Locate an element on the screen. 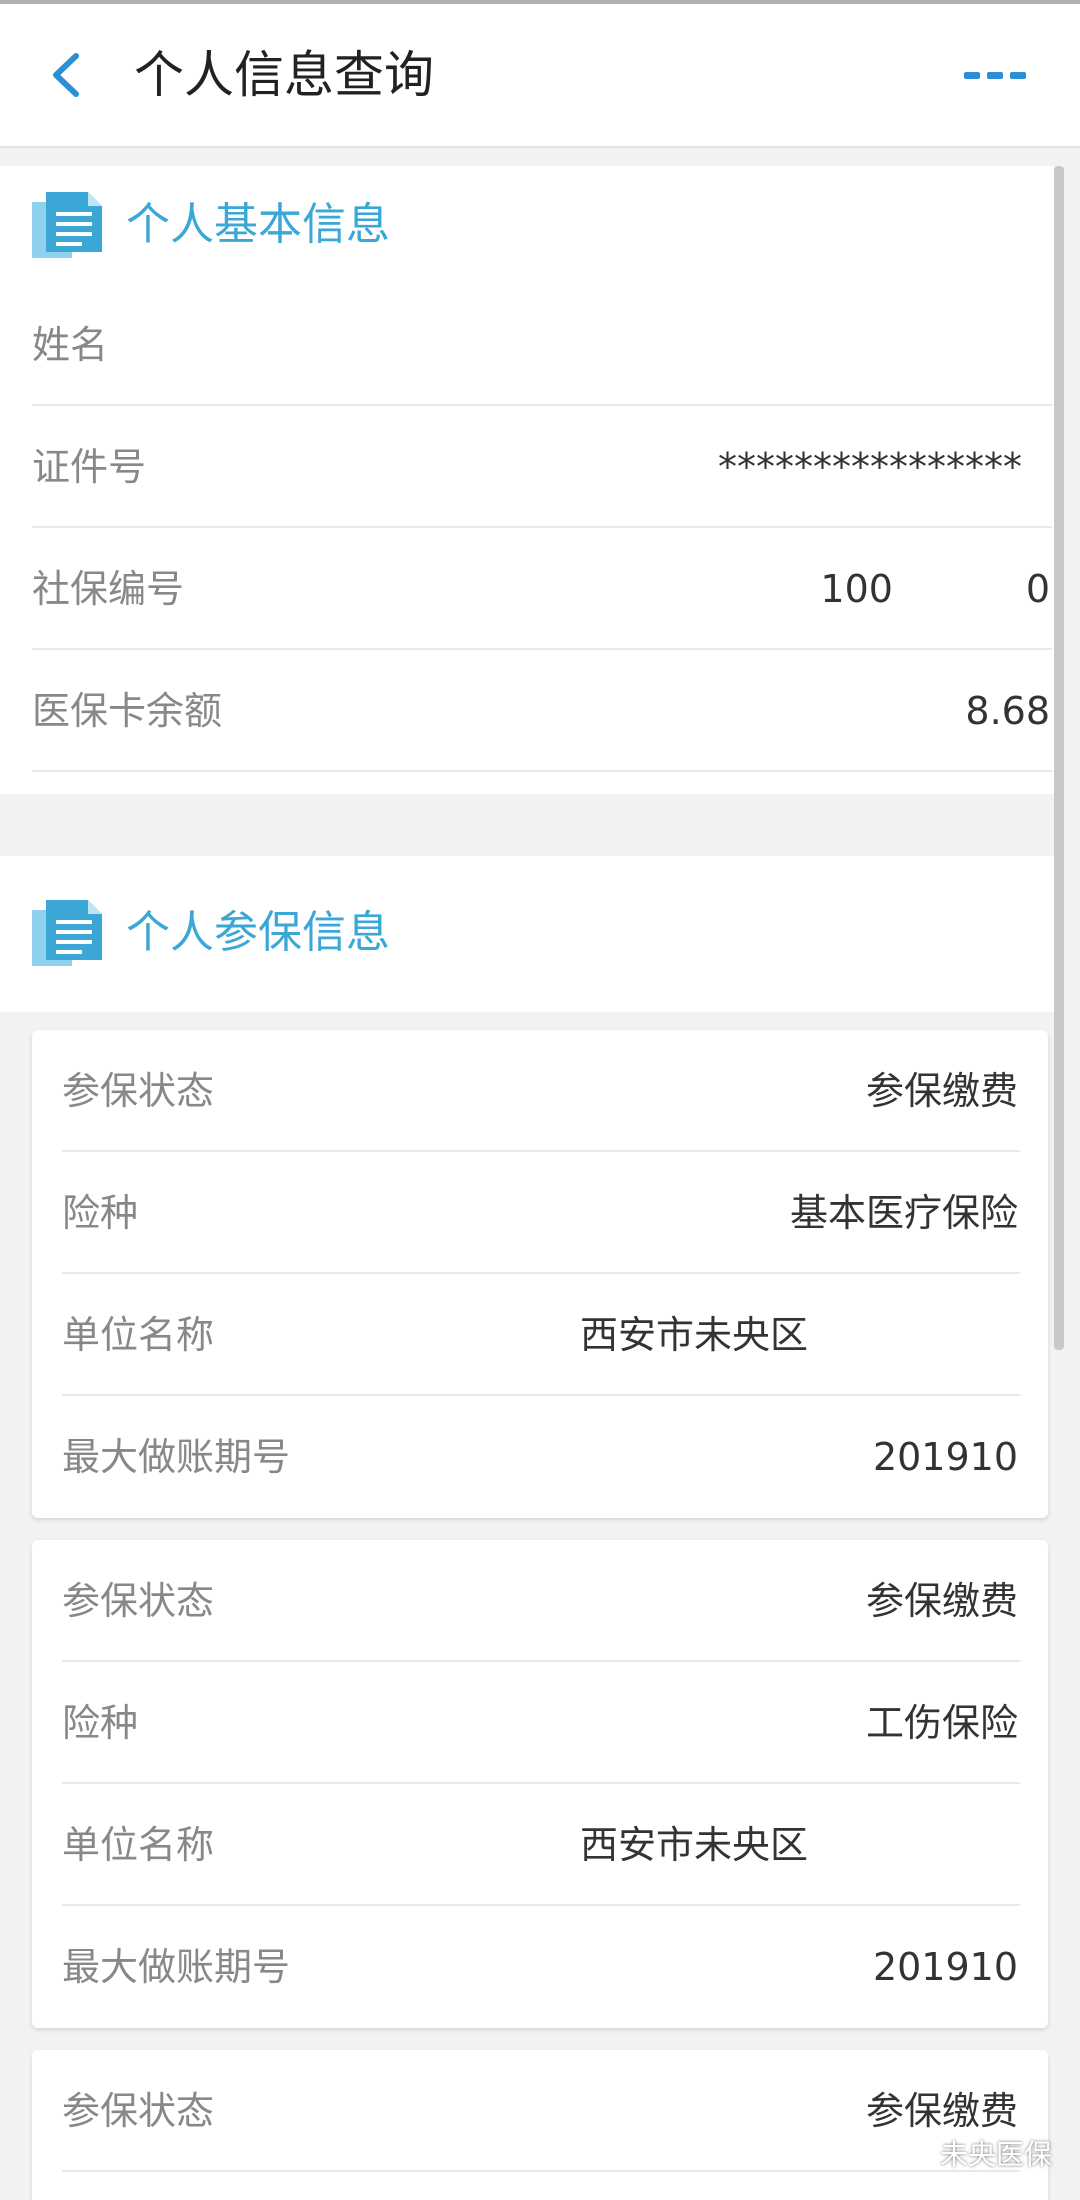 This screenshot has height=2200, width=1080. row-value: **************** is located at coordinates (870, 467).